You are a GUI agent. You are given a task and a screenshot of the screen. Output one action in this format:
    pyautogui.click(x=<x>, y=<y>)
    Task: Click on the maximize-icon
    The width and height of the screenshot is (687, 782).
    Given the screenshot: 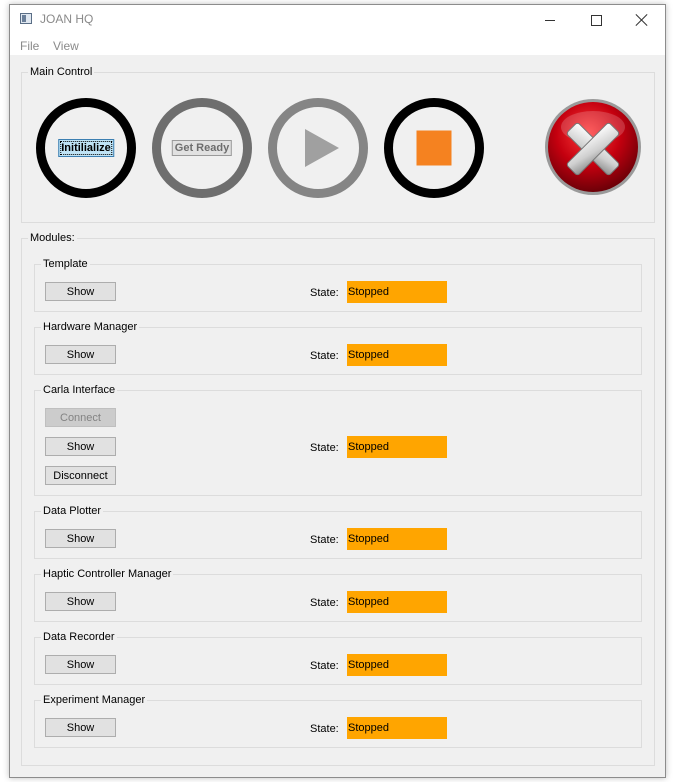 What is the action you would take?
    pyautogui.click(x=596, y=20)
    